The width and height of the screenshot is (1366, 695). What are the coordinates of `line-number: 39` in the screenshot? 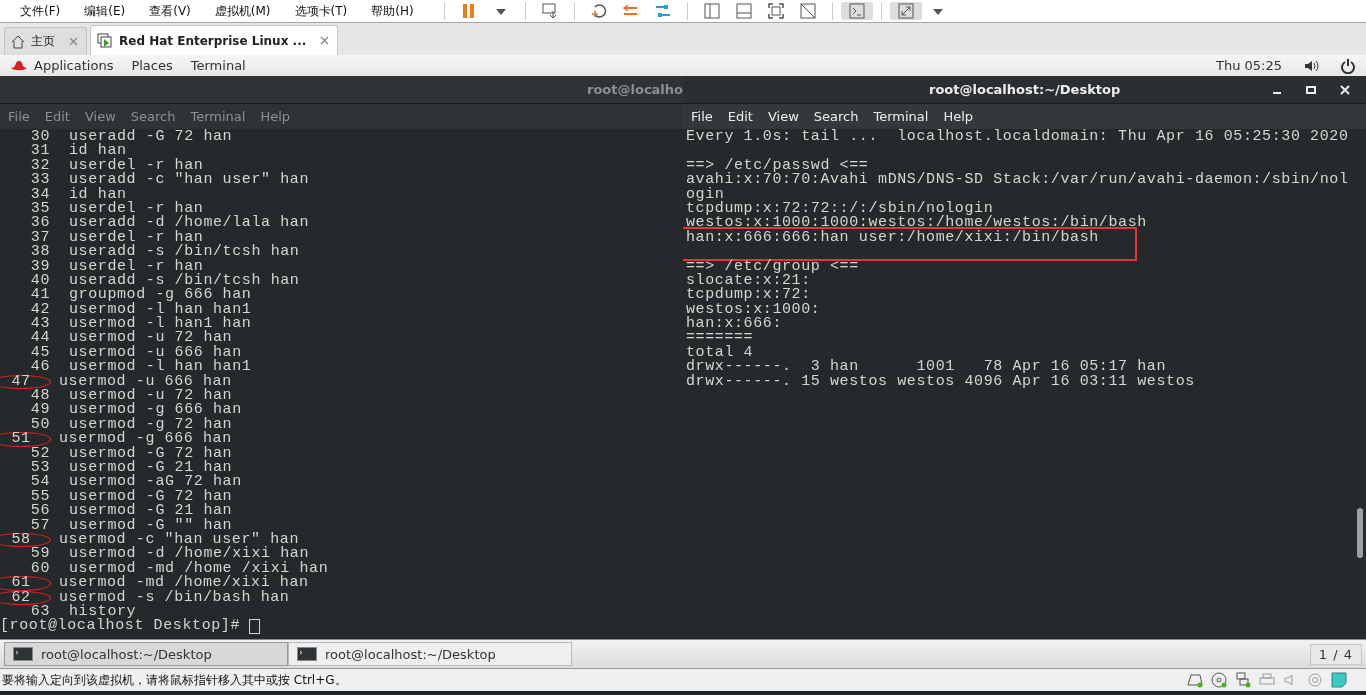 It's located at (39, 266).